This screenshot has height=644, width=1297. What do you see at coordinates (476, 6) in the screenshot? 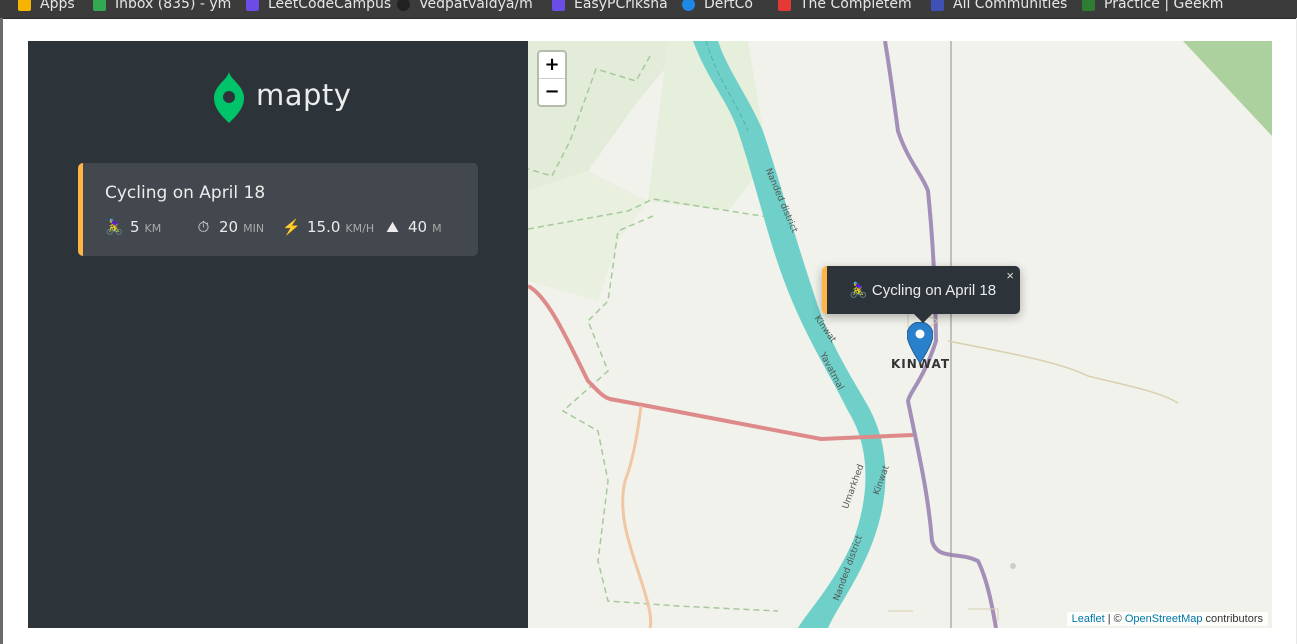
I see `bookmark-label: Vedpatvaidya/m` at bounding box center [476, 6].